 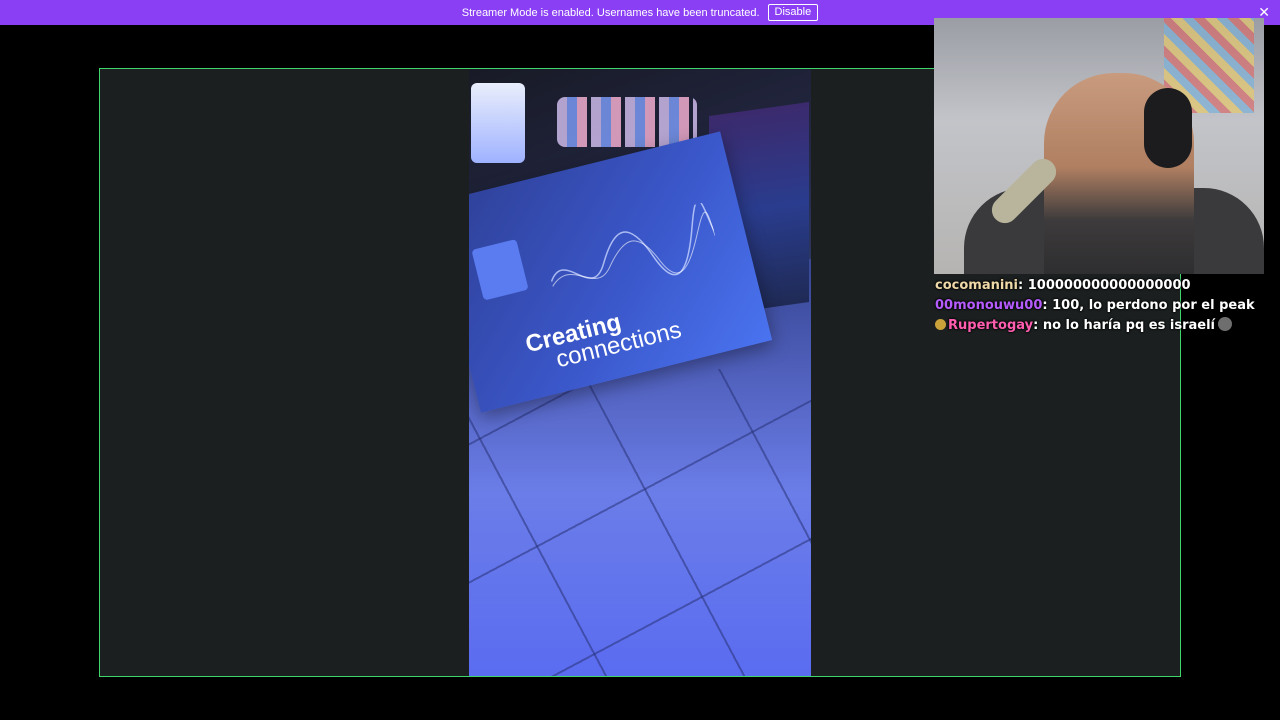 What do you see at coordinates (1168, 128) in the screenshot?
I see `webcam-headphones` at bounding box center [1168, 128].